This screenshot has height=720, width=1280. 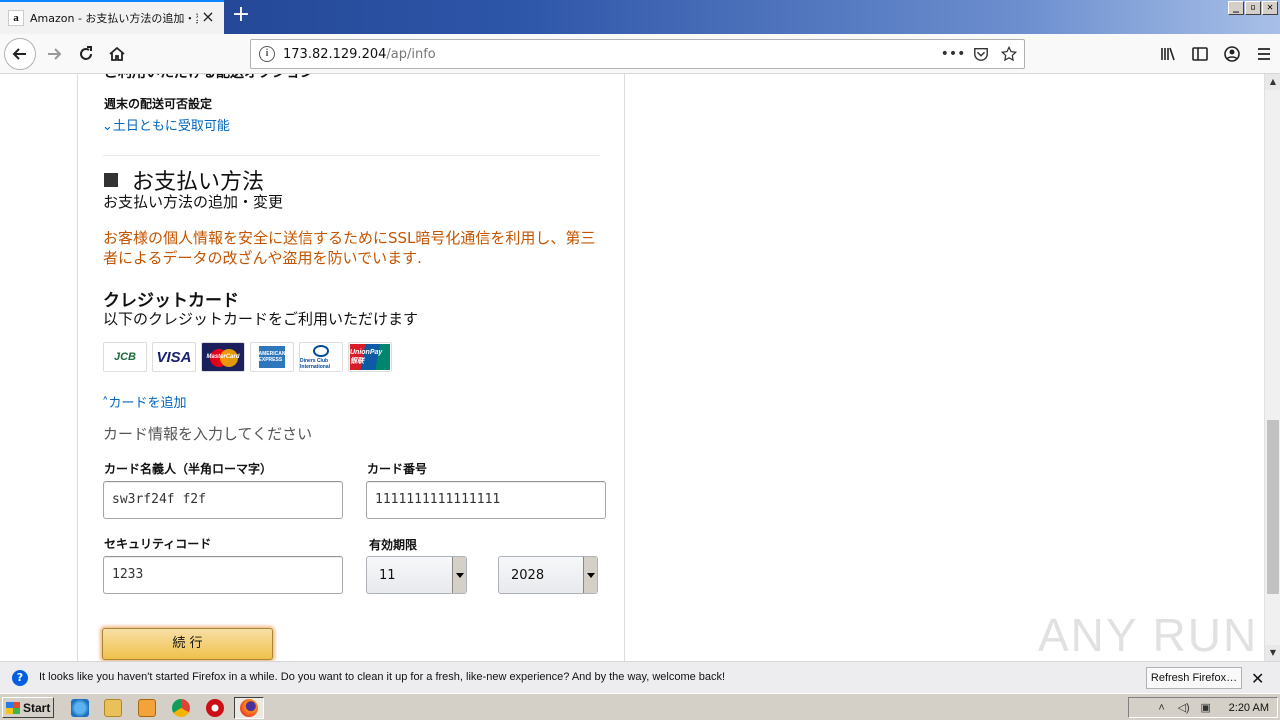 I want to click on network-icon: ▣, so click(x=1206, y=708).